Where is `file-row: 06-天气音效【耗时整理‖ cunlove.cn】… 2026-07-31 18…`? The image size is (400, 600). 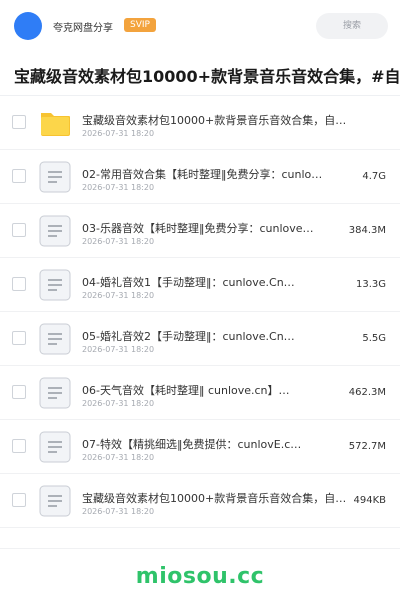 file-row: 06-天气音效【耗时整理‖ cunlove.cn】… 2026-07-31 18… is located at coordinates (200, 393).